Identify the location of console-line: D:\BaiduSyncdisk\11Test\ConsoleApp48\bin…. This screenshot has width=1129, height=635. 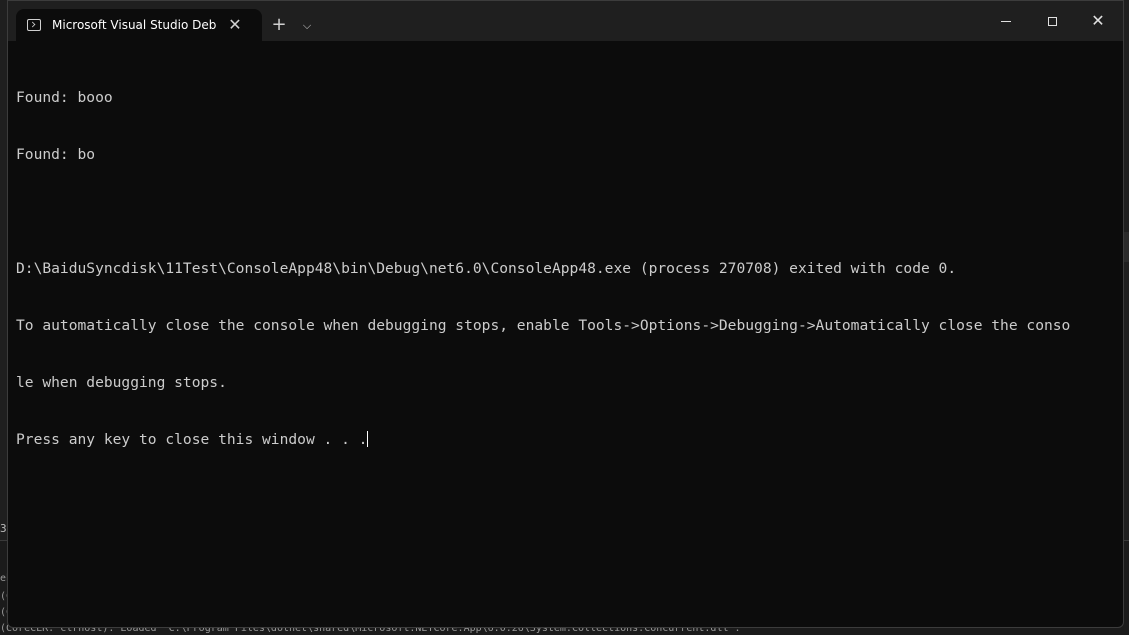
(486, 268).